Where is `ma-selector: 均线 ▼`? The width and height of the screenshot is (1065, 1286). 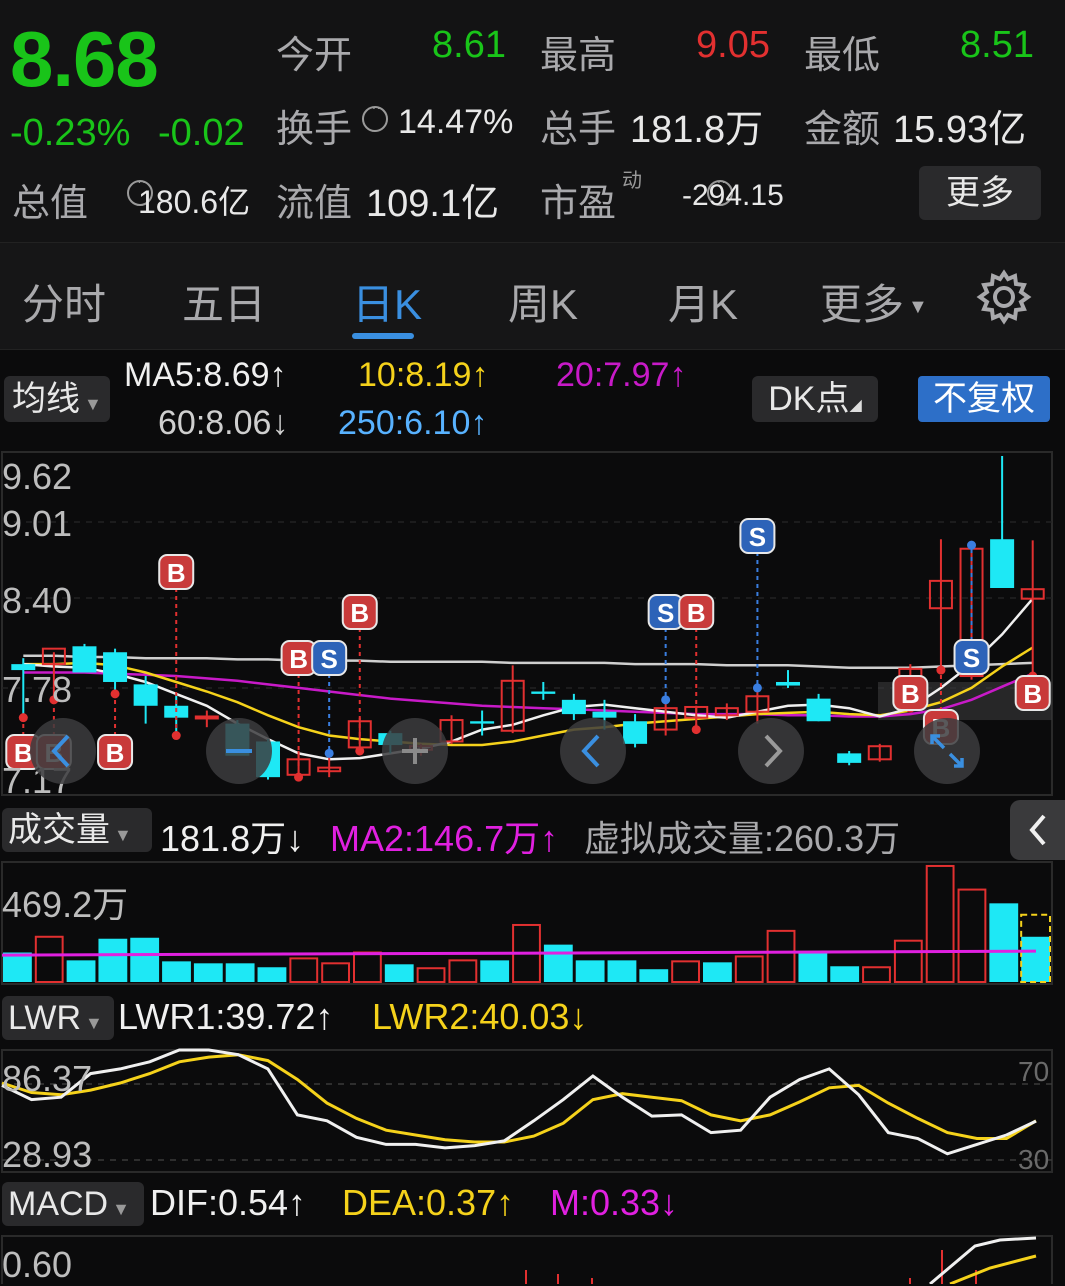 ma-selector: 均线 ▼ is located at coordinates (57, 399).